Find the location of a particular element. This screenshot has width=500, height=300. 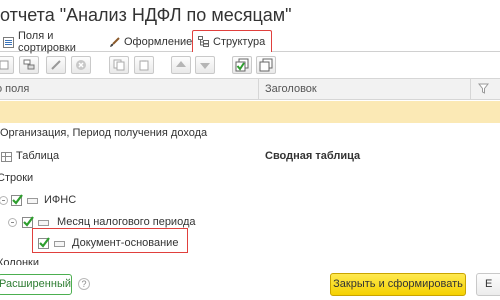

window-title: отчета "Анализ НДФЛ по месяцам" is located at coordinates (146, 15).